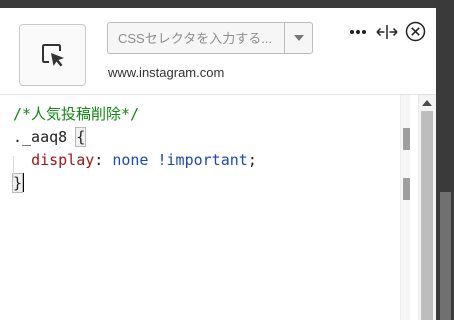 This screenshot has height=320, width=454. Describe the element at coordinates (227, 4) in the screenshot. I see `top-window-strip` at that location.